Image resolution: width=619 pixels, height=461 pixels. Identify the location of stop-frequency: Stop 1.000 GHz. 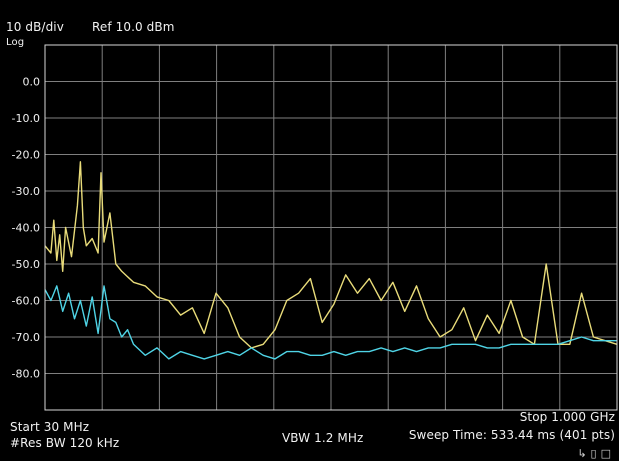
(567, 417).